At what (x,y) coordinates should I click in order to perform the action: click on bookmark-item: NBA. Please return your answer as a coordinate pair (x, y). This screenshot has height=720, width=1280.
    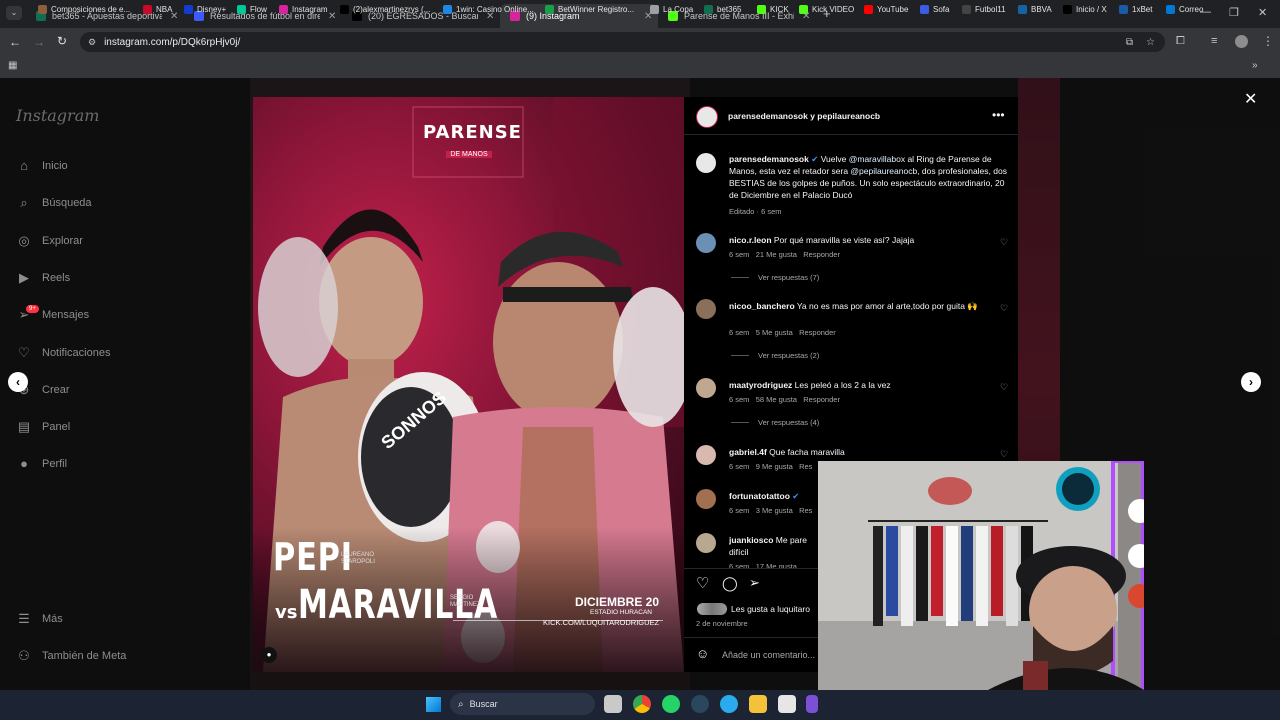
    Looking at the image, I should click on (157, 9).